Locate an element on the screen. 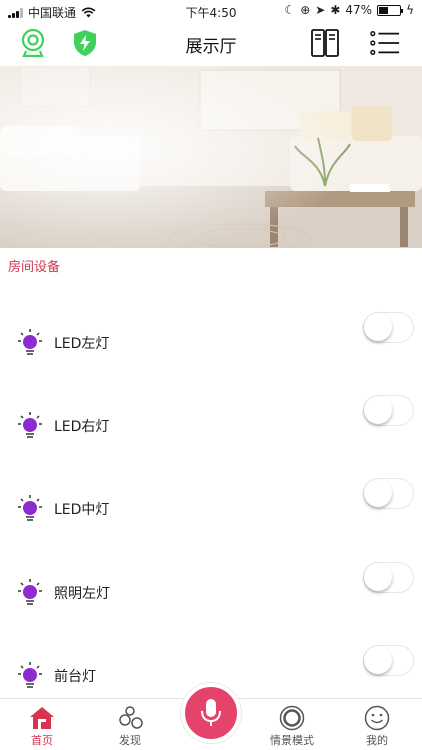 The height and width of the screenshot is (750, 422). tab-mine: 我的 is located at coordinates (377, 726).